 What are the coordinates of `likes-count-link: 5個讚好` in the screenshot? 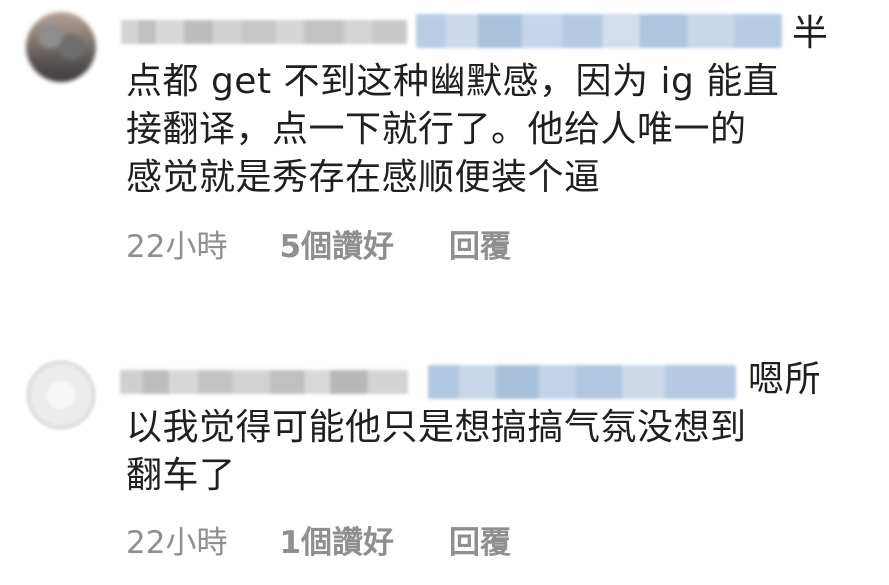 It's located at (336, 247).